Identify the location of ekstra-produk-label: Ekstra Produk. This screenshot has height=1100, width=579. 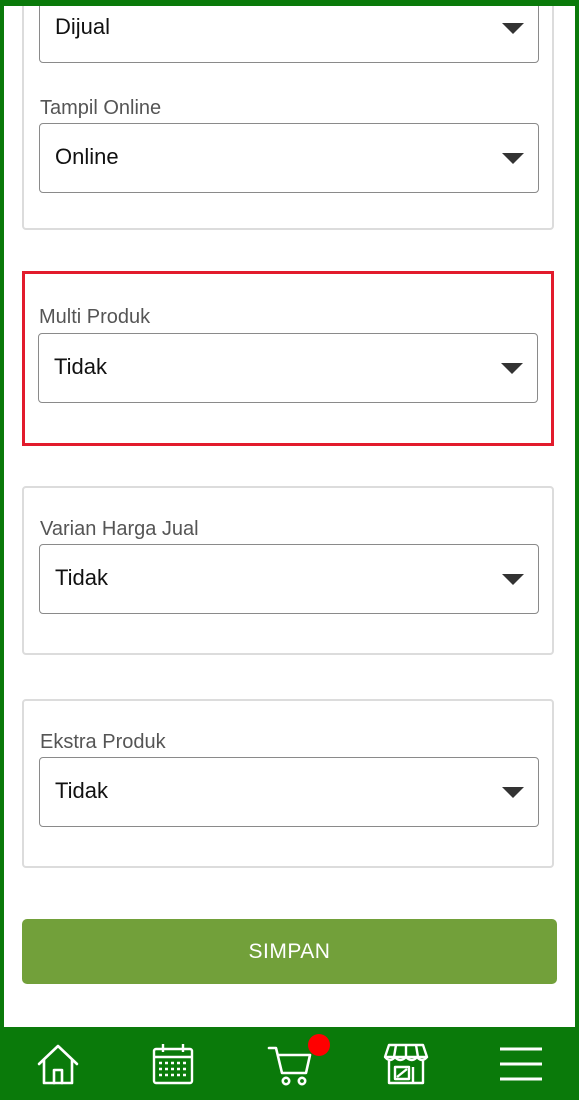
(103, 742).